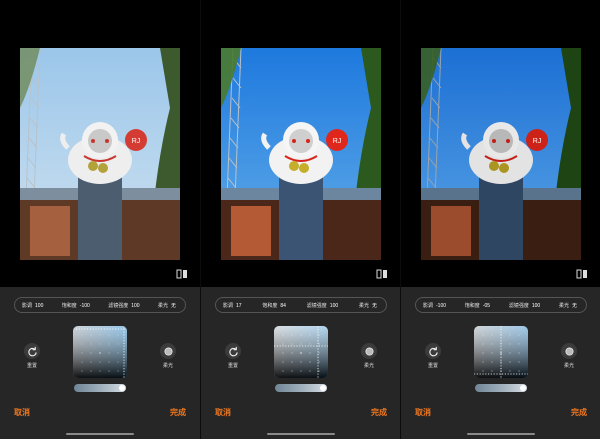 This screenshot has width=600, height=439. Describe the element at coordinates (501, 305) in the screenshot. I see `params-summary: 影调 -100 饱和度 -05 滤镜强度 100 柔光无` at that location.